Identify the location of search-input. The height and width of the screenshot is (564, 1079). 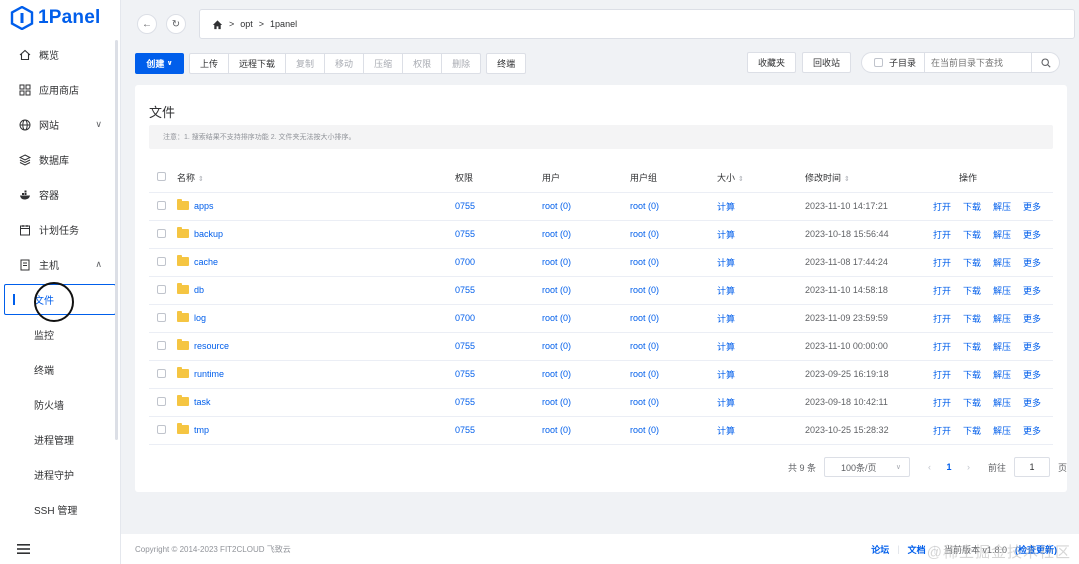
(978, 62).